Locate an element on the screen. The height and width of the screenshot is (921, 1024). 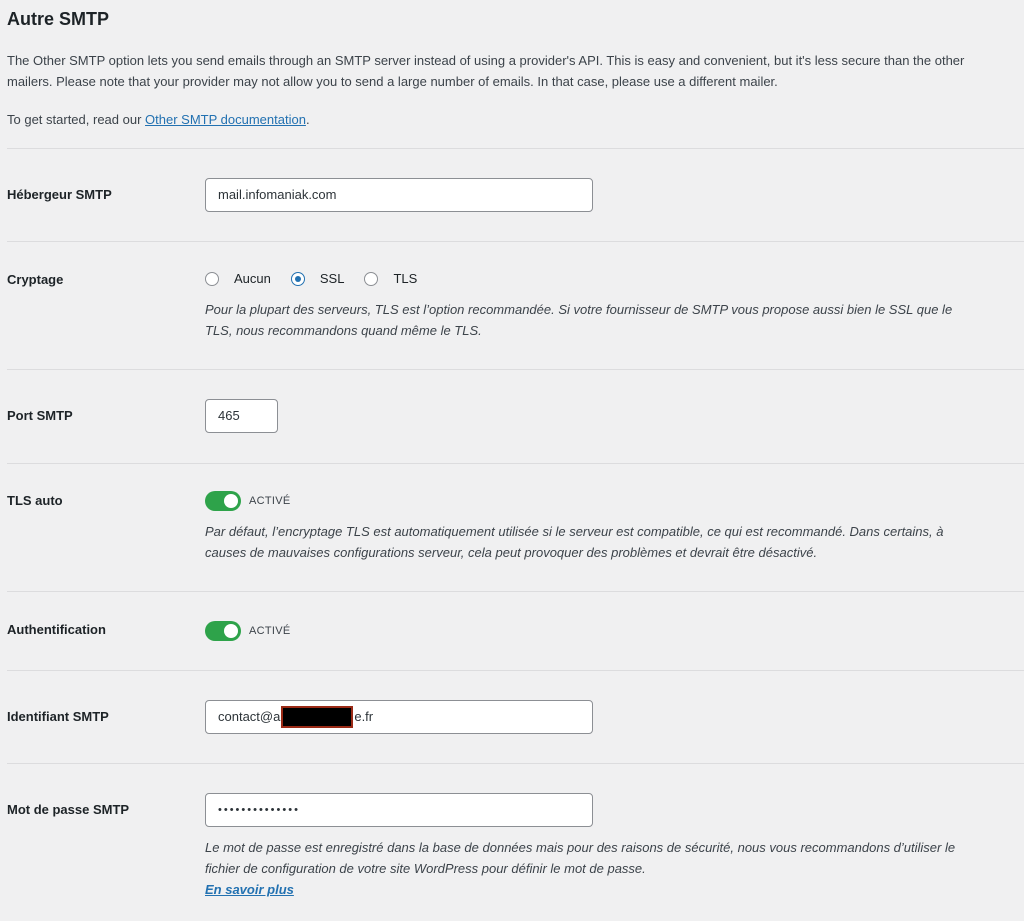
username-value-start: contact@a is located at coordinates (249, 716).